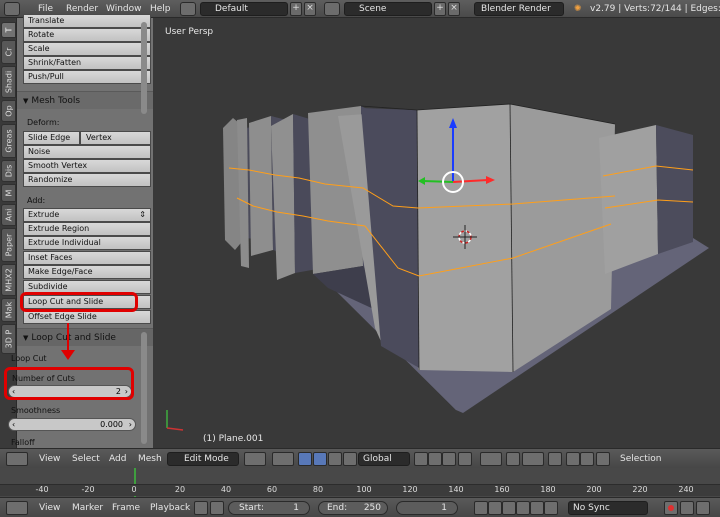 The image size is (720, 517). What do you see at coordinates (335, 459) in the screenshot?
I see `rotate-manipulator-icon` at bounding box center [335, 459].